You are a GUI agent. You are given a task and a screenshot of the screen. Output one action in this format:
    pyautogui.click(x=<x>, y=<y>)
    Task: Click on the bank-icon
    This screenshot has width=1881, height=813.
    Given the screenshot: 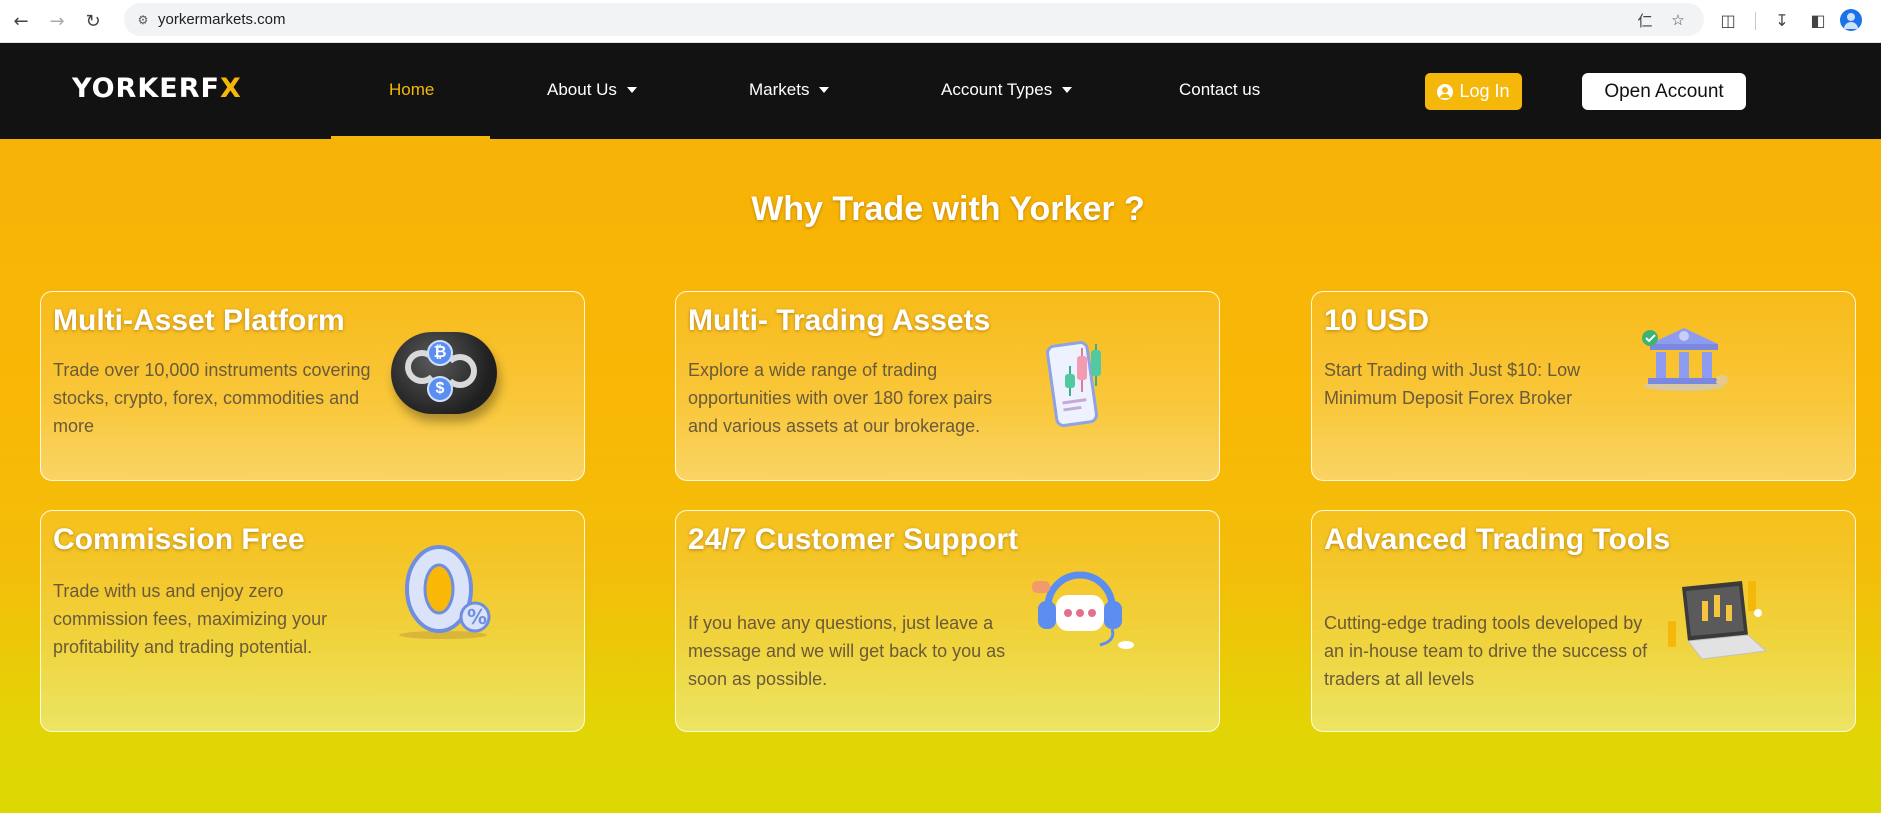 What is the action you would take?
    pyautogui.click(x=1684, y=359)
    